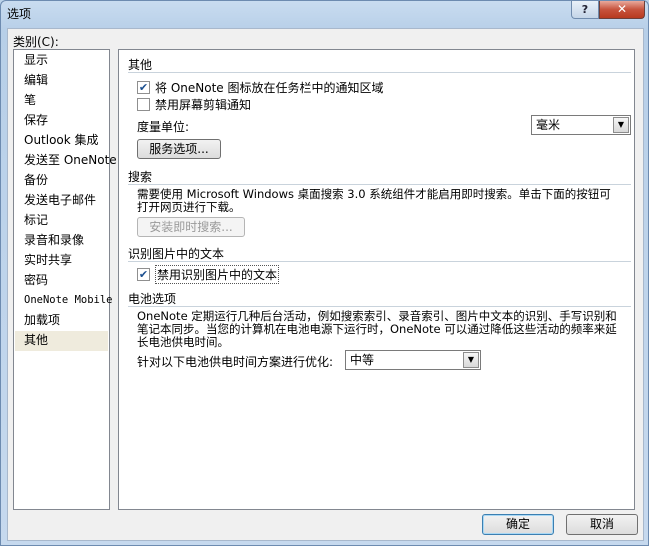  Describe the element at coordinates (140, 177) in the screenshot. I see `section-title-search: 搜索` at that location.